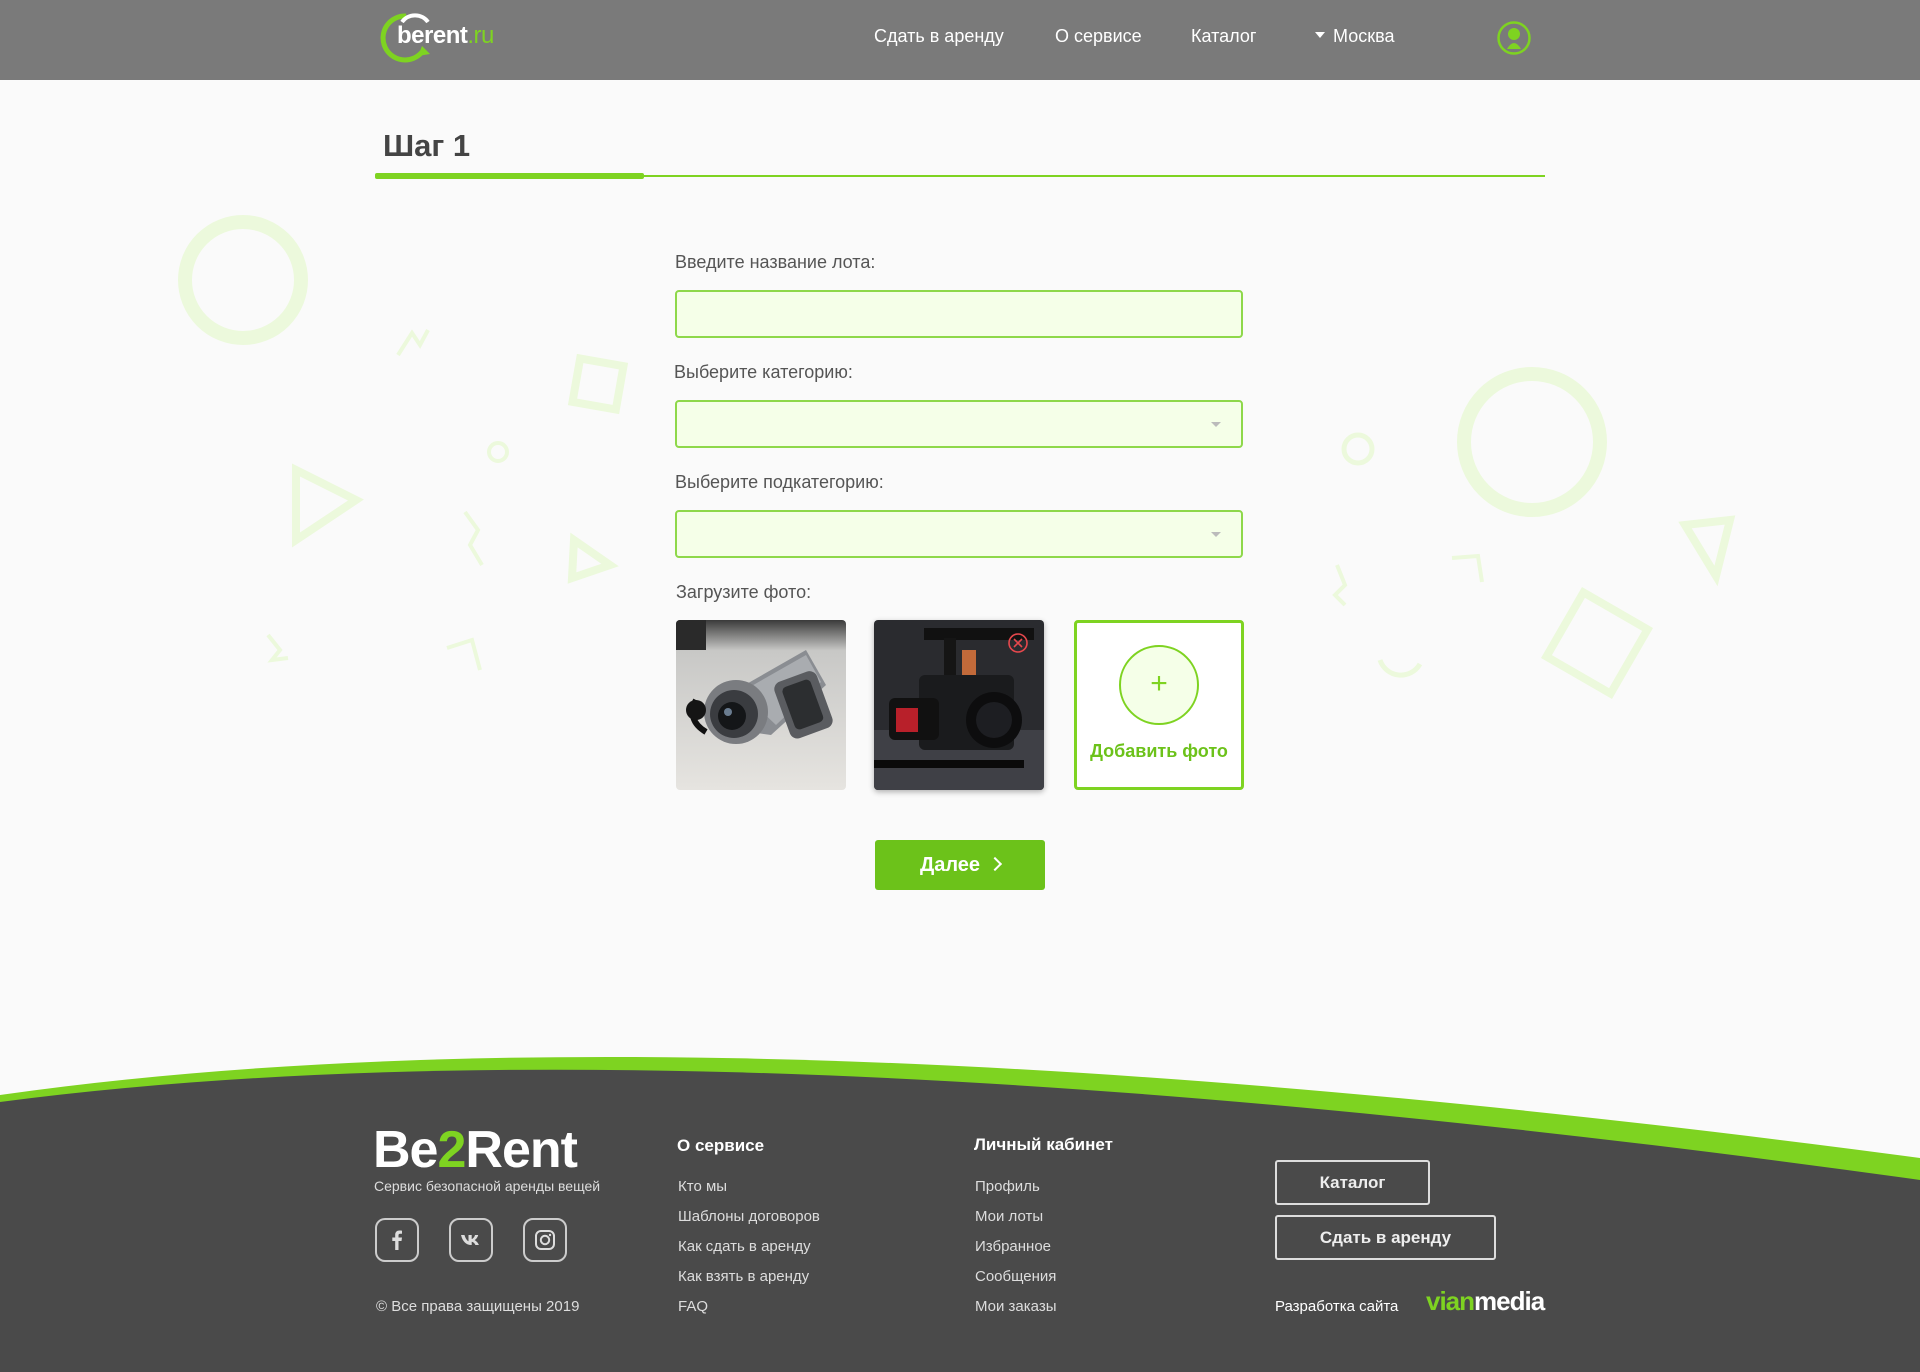 The height and width of the screenshot is (1372, 1920). Describe the element at coordinates (451, 1150) in the screenshot. I see `footer-brand-two: 2` at that location.